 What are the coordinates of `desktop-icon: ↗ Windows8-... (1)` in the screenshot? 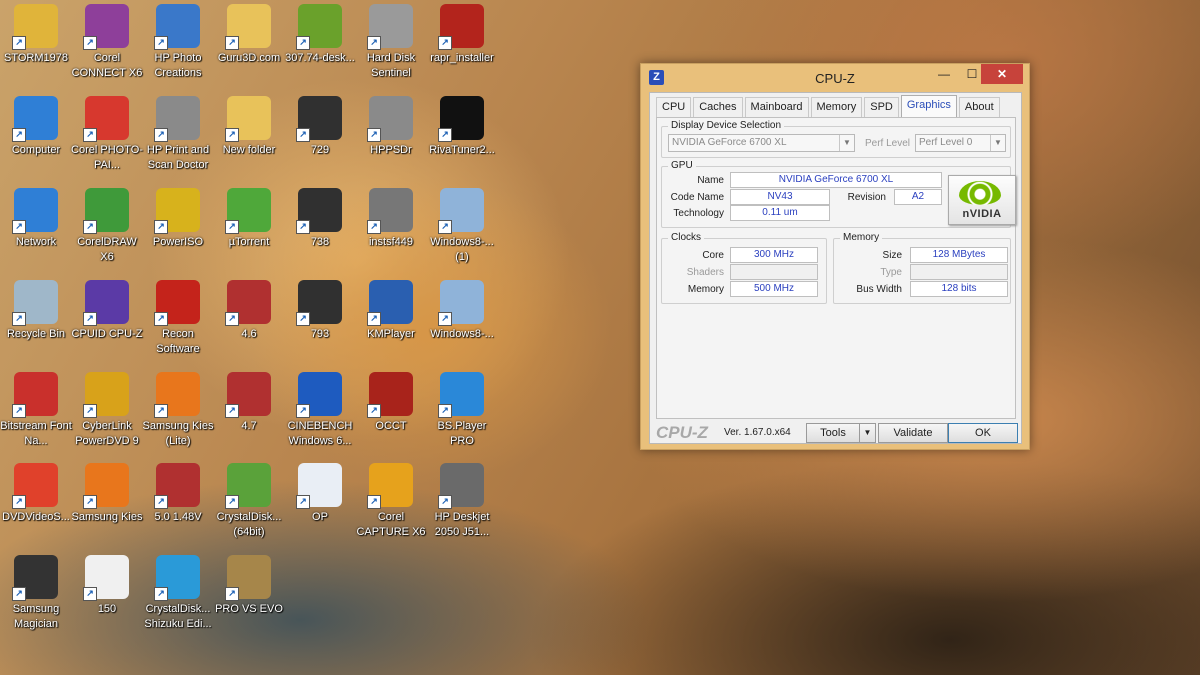 It's located at (462, 226).